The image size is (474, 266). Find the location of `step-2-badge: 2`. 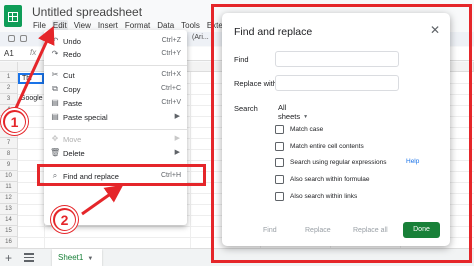

step-2-badge: 2 is located at coordinates (64, 219).